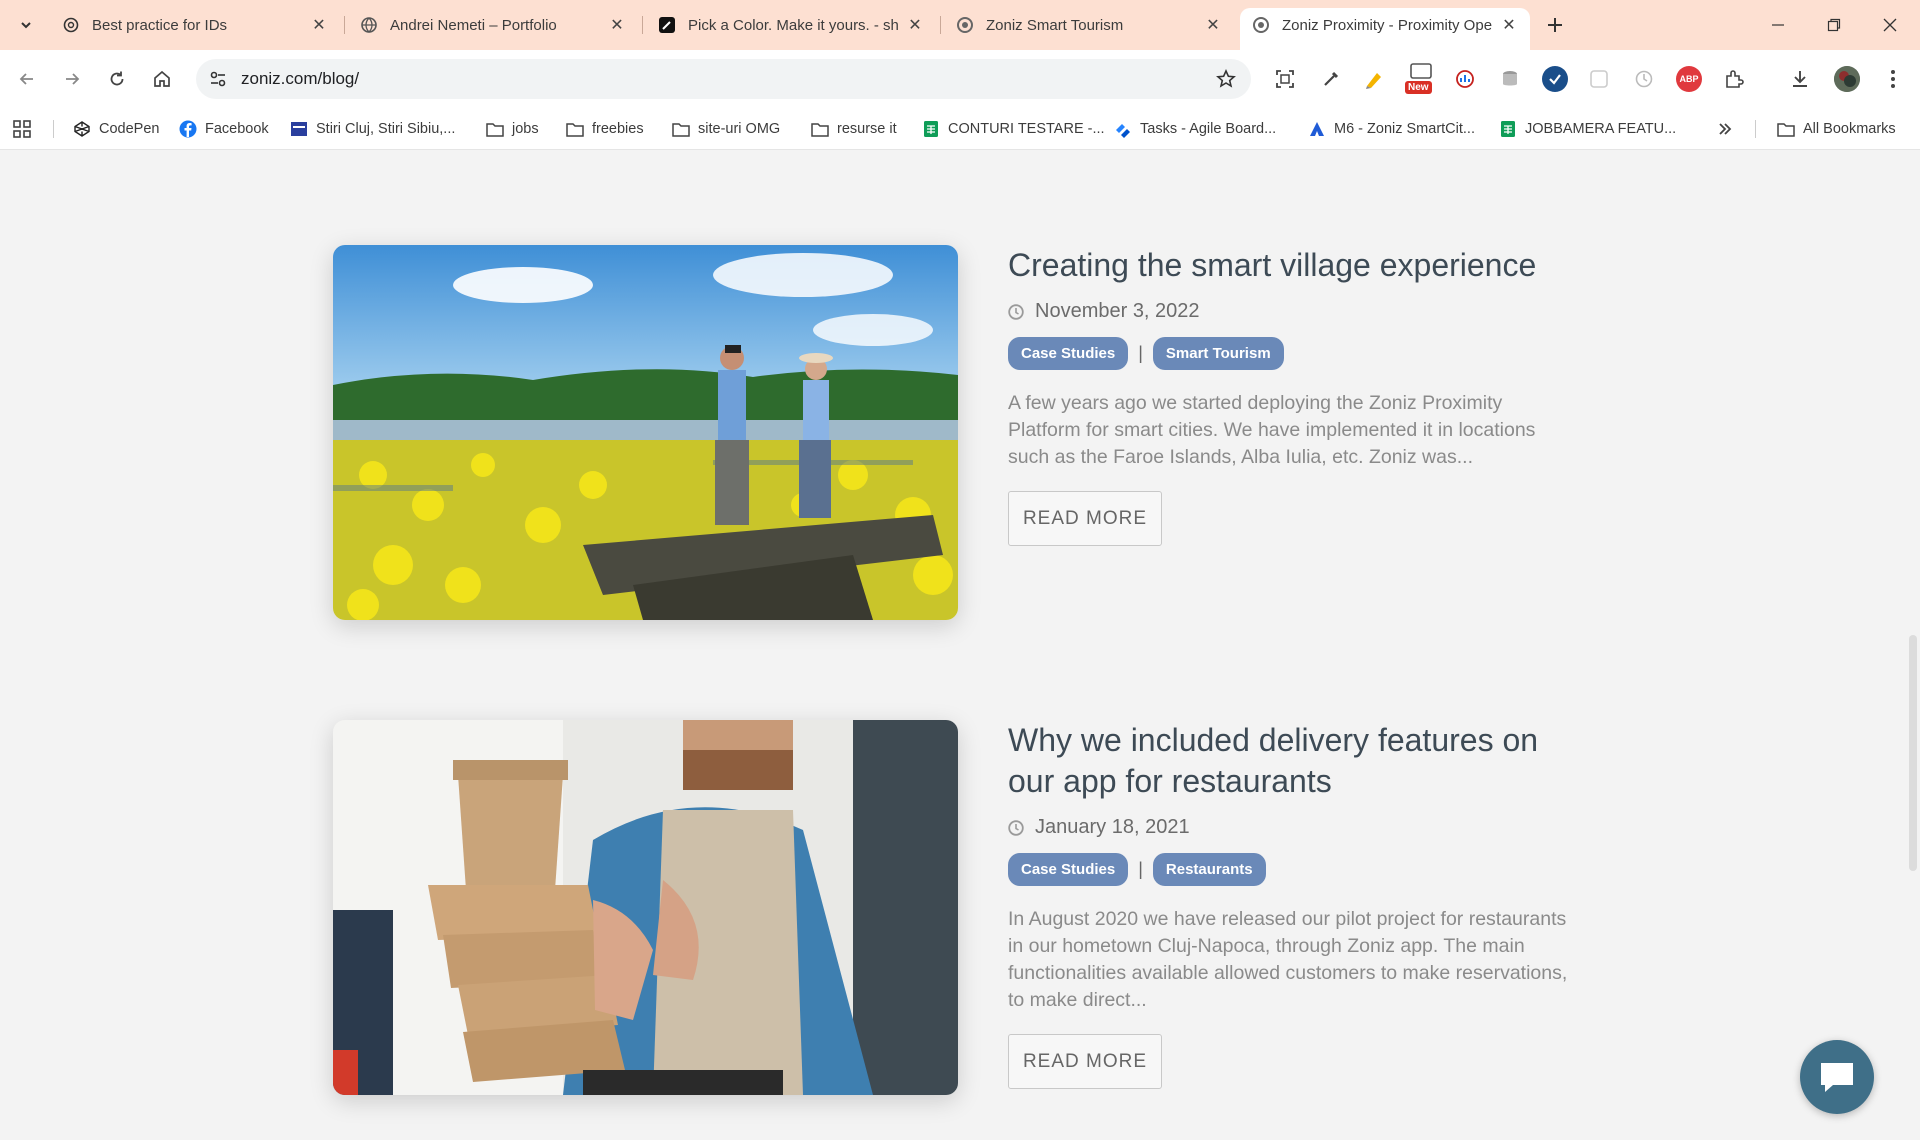  Describe the element at coordinates (1374, 79) in the screenshot. I see `highlighter-icon` at that location.